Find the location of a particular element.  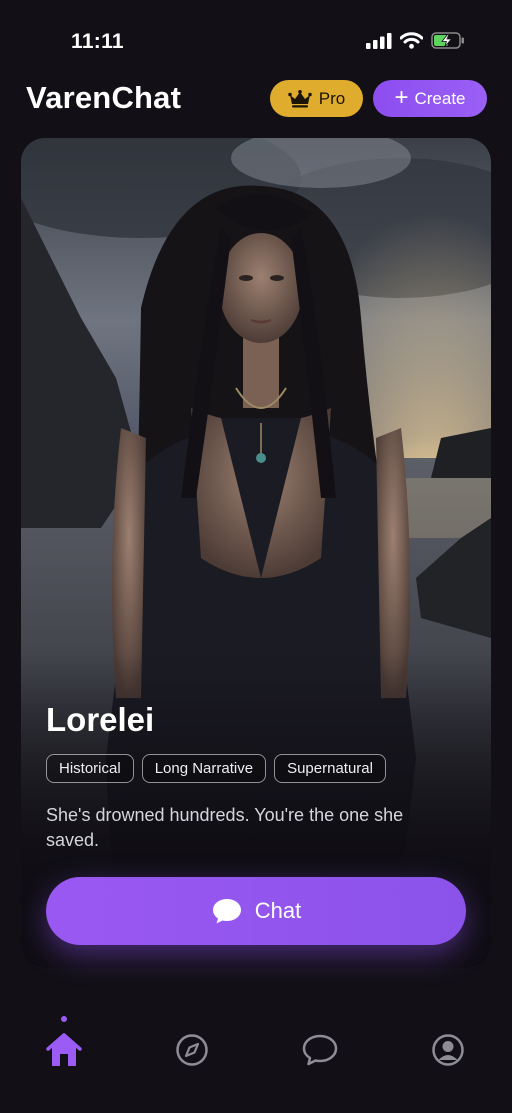

chat-icon is located at coordinates (320, 1050).